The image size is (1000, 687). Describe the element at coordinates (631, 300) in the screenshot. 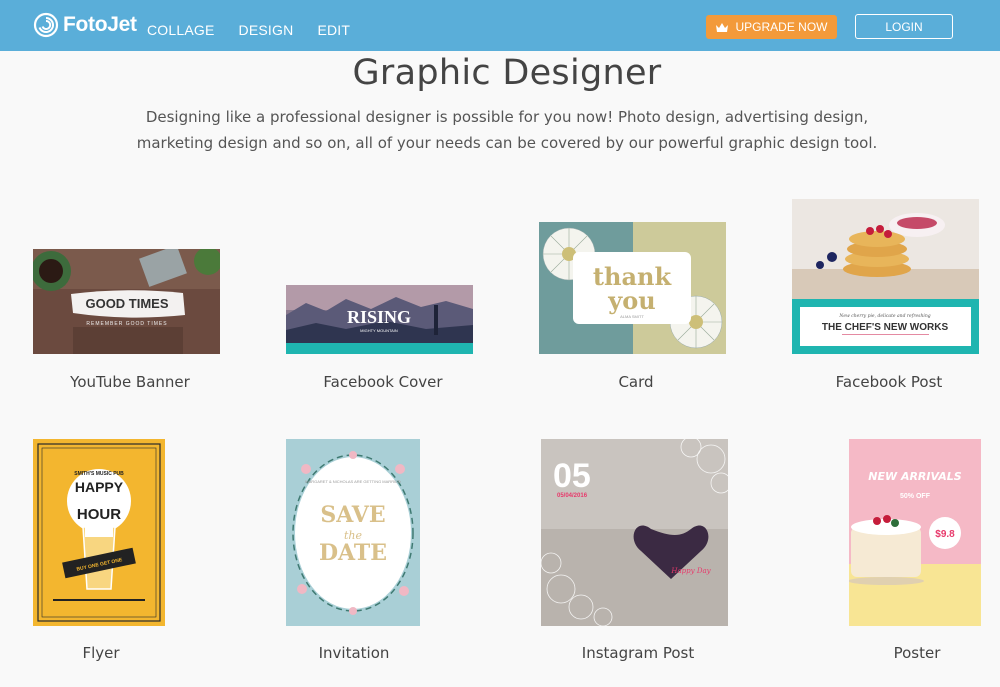

I see `card-text-you: you` at that location.